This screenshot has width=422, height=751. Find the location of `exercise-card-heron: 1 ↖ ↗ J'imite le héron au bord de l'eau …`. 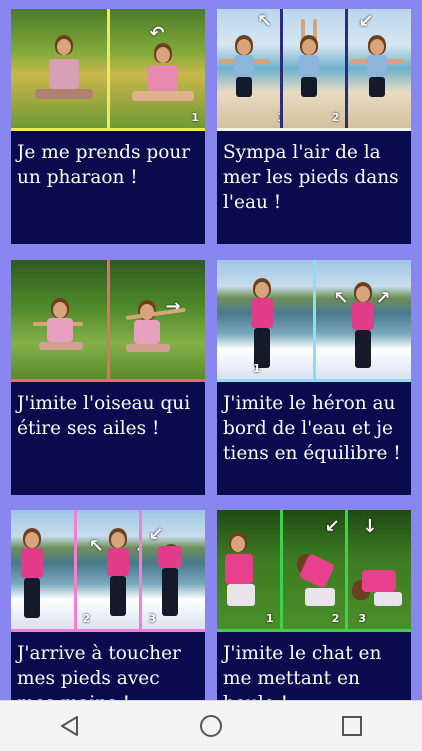

exercise-card-heron: 1 ↖ ↗ J'imite le héron au bord de l'eau … is located at coordinates (314, 377).